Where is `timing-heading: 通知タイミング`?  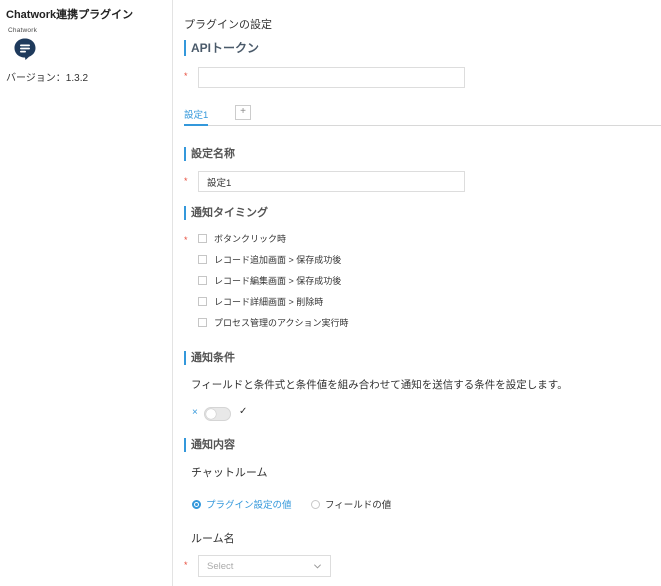 timing-heading: 通知タイミング is located at coordinates (226, 213).